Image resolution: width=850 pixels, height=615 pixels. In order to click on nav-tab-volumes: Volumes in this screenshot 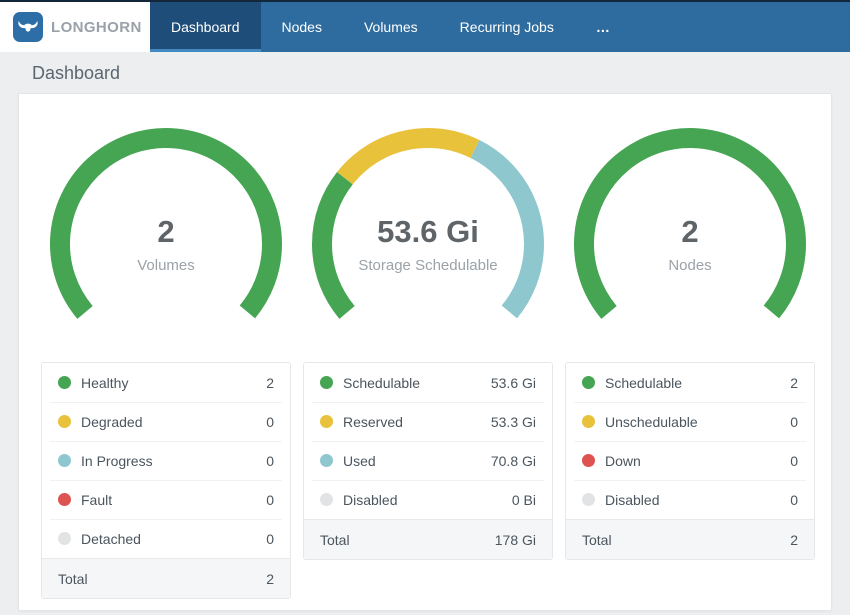, I will do `click(391, 27)`.